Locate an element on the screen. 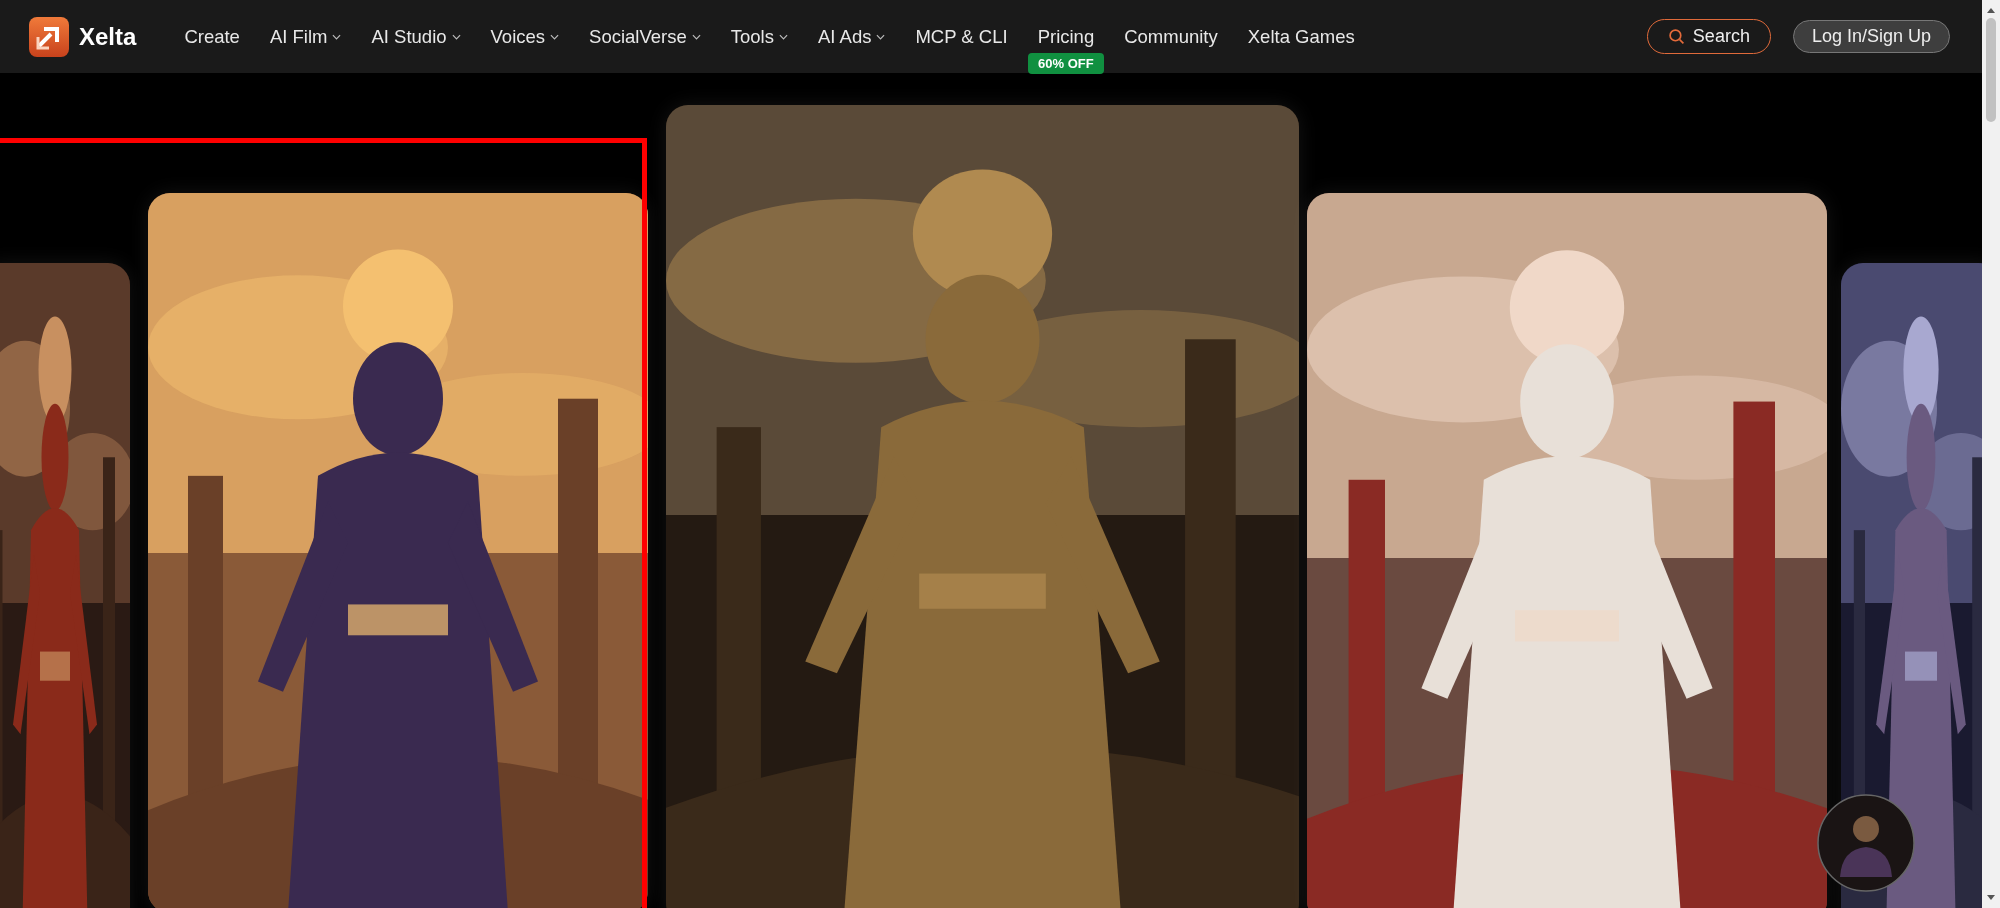  logo-icon is located at coordinates (49, 36).